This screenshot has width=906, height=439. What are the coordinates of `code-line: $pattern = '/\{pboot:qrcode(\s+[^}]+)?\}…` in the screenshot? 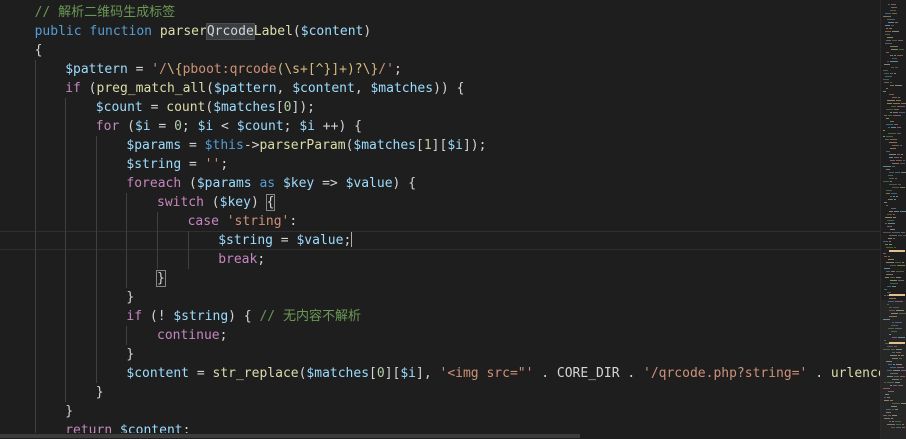 It's located at (440, 69).